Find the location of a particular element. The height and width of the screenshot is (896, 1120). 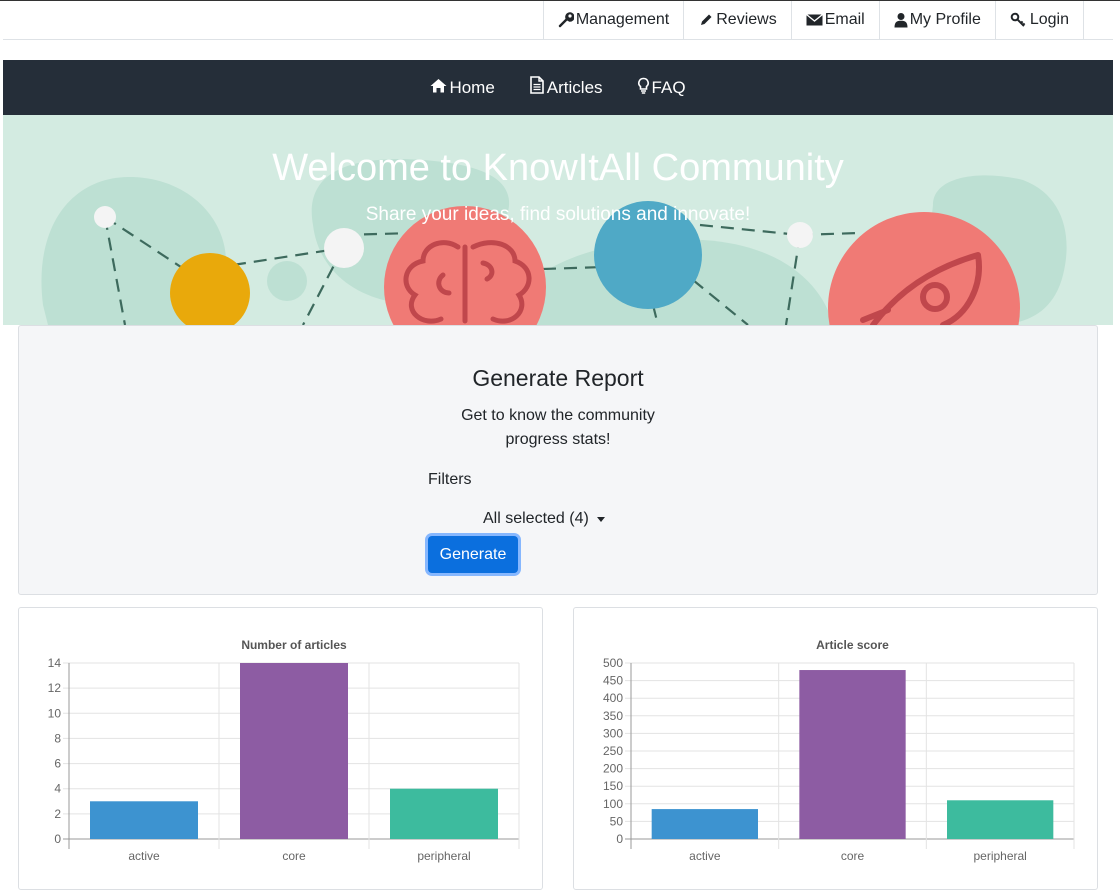

nav-reviews: Reviews is located at coordinates (738, 20).